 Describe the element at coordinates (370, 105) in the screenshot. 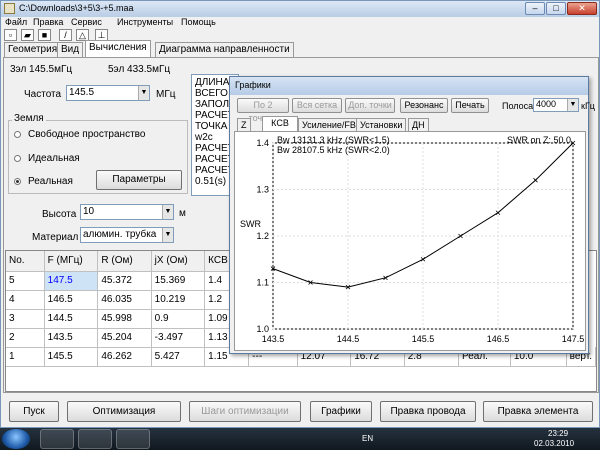

I see `extra-points-button: Доп. точки` at that location.